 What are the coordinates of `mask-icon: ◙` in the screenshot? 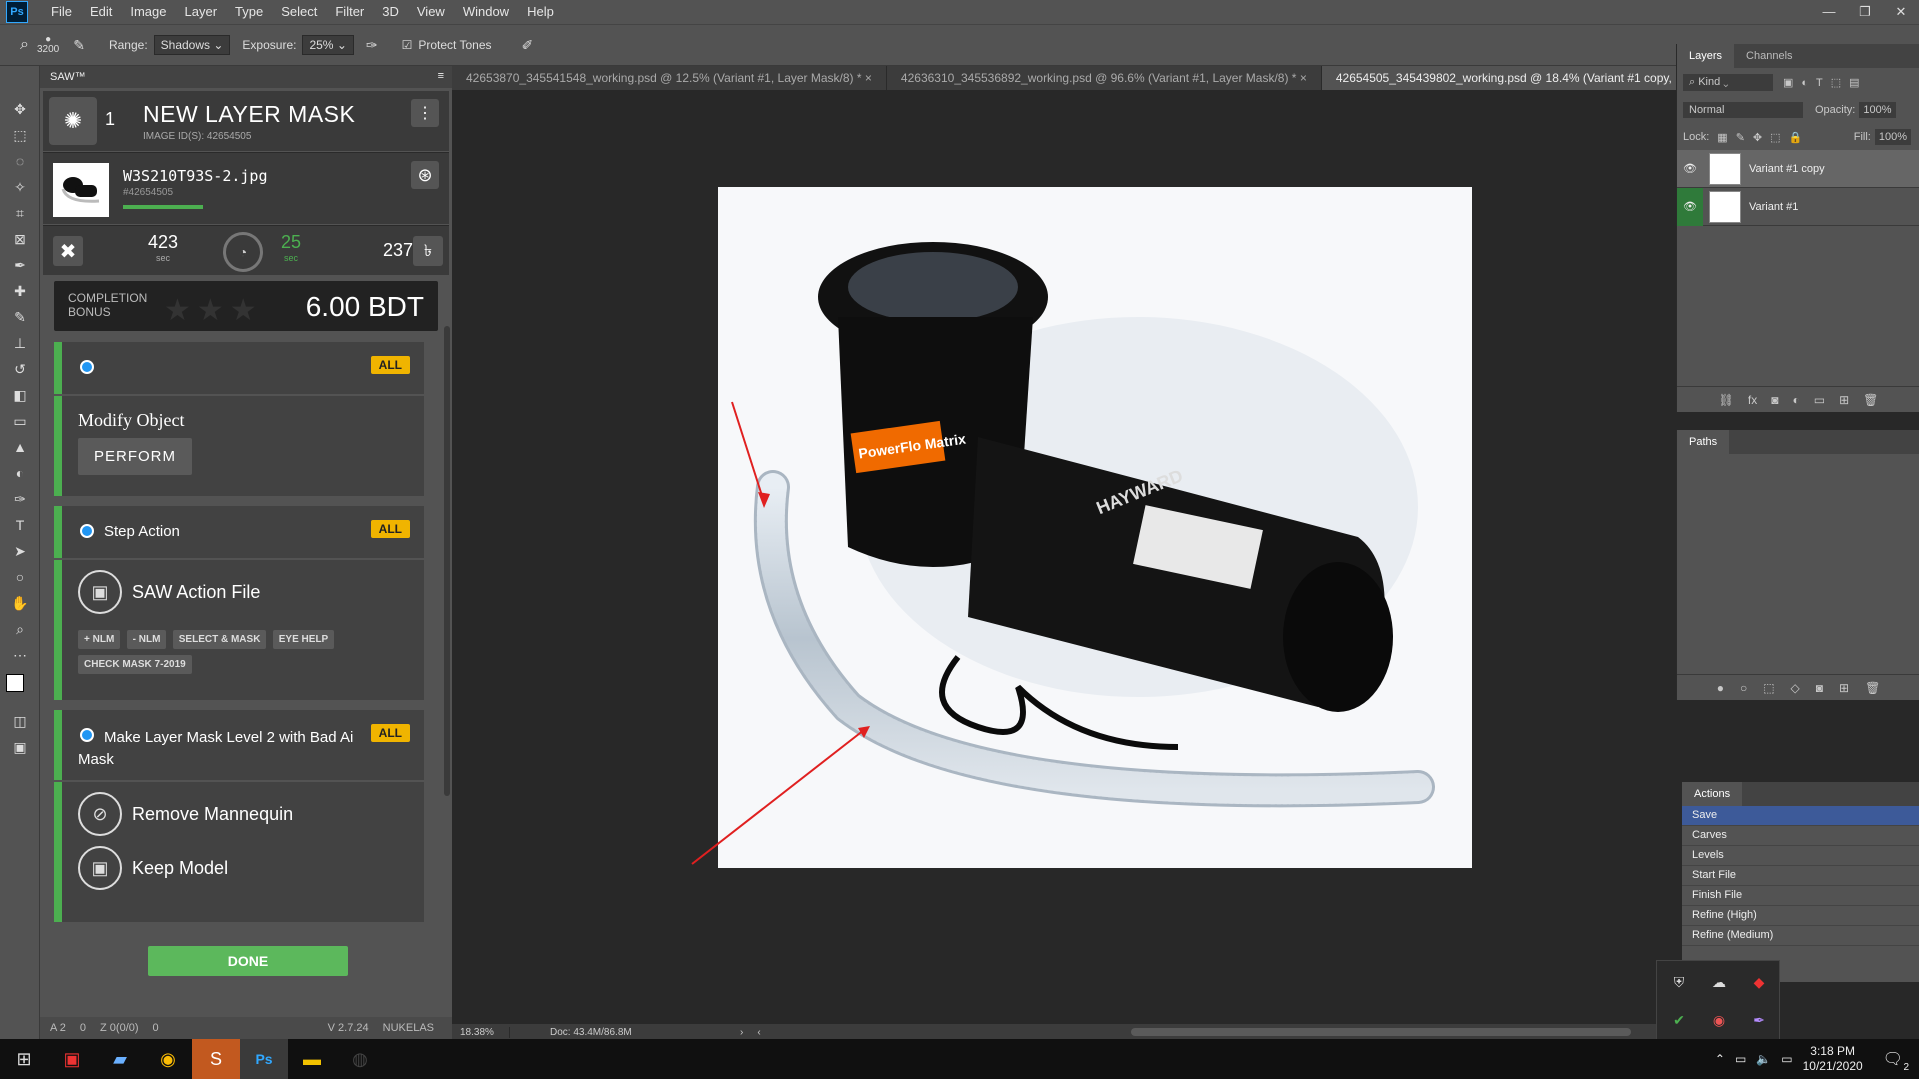 It's located at (1774, 400).